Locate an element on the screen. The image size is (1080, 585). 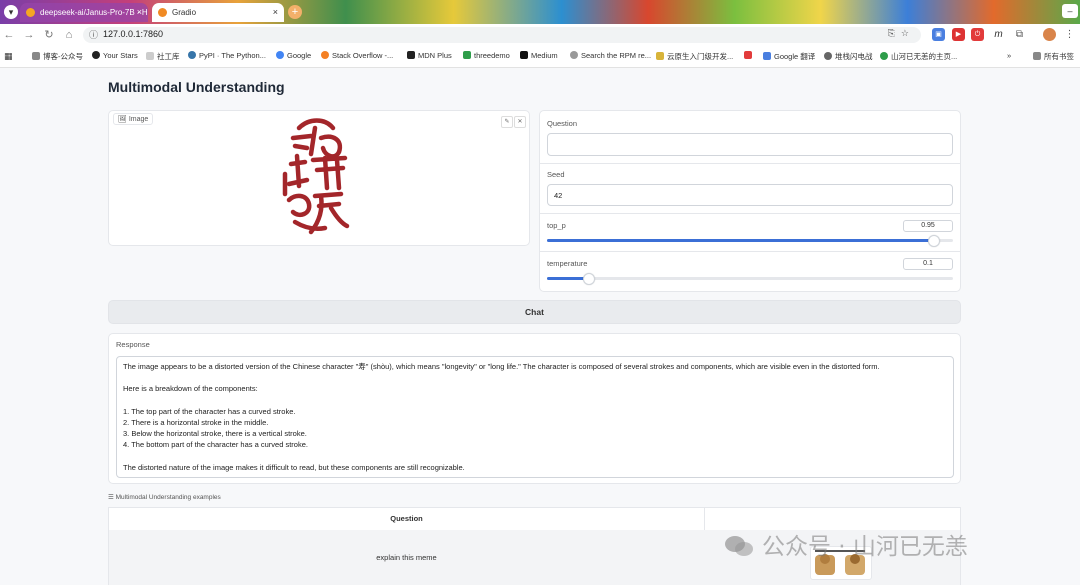
new-tab-button: + is located at coordinates (295, 12).